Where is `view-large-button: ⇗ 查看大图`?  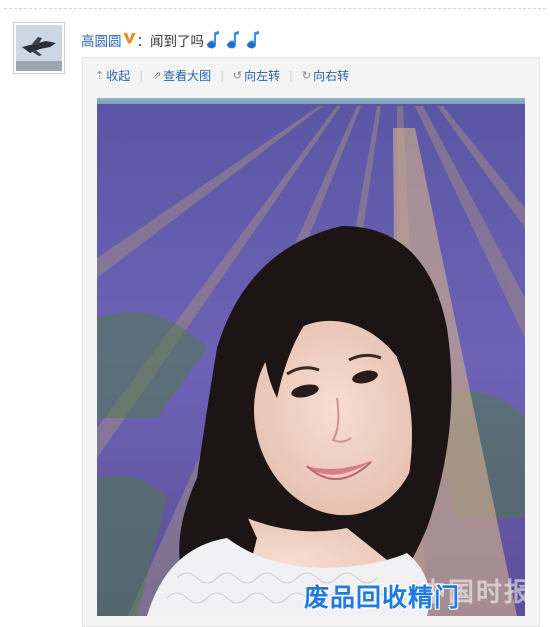 view-large-button: ⇗ 查看大图 is located at coordinates (181, 75).